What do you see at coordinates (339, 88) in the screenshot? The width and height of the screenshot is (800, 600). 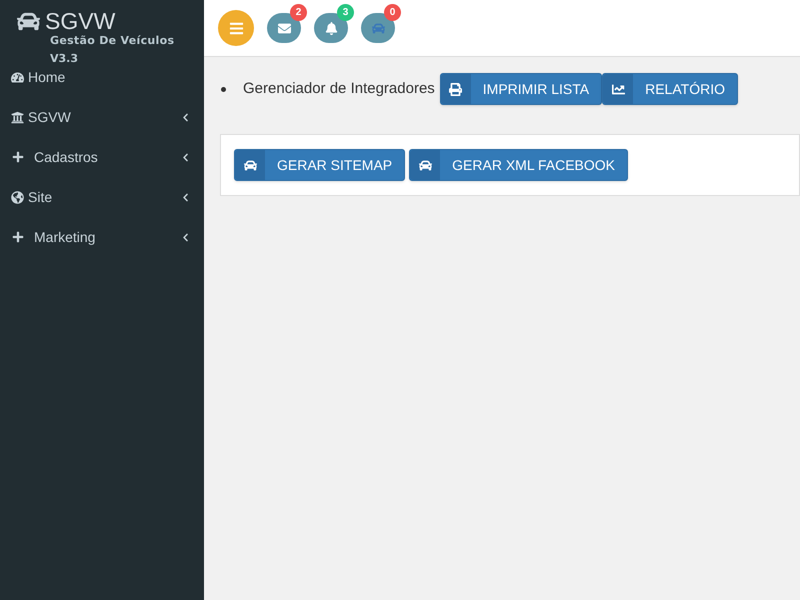 I see `page-title: Gerenciador de Integradores` at bounding box center [339, 88].